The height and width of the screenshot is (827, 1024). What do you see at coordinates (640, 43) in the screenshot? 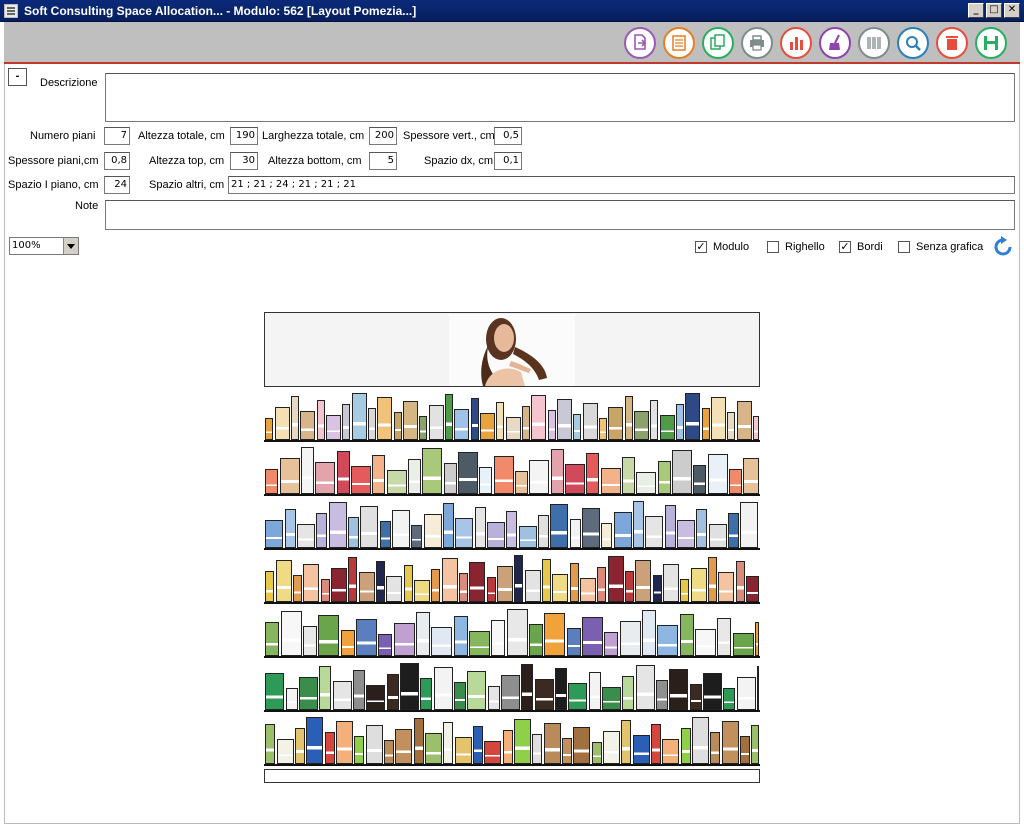
I see `export-button` at bounding box center [640, 43].